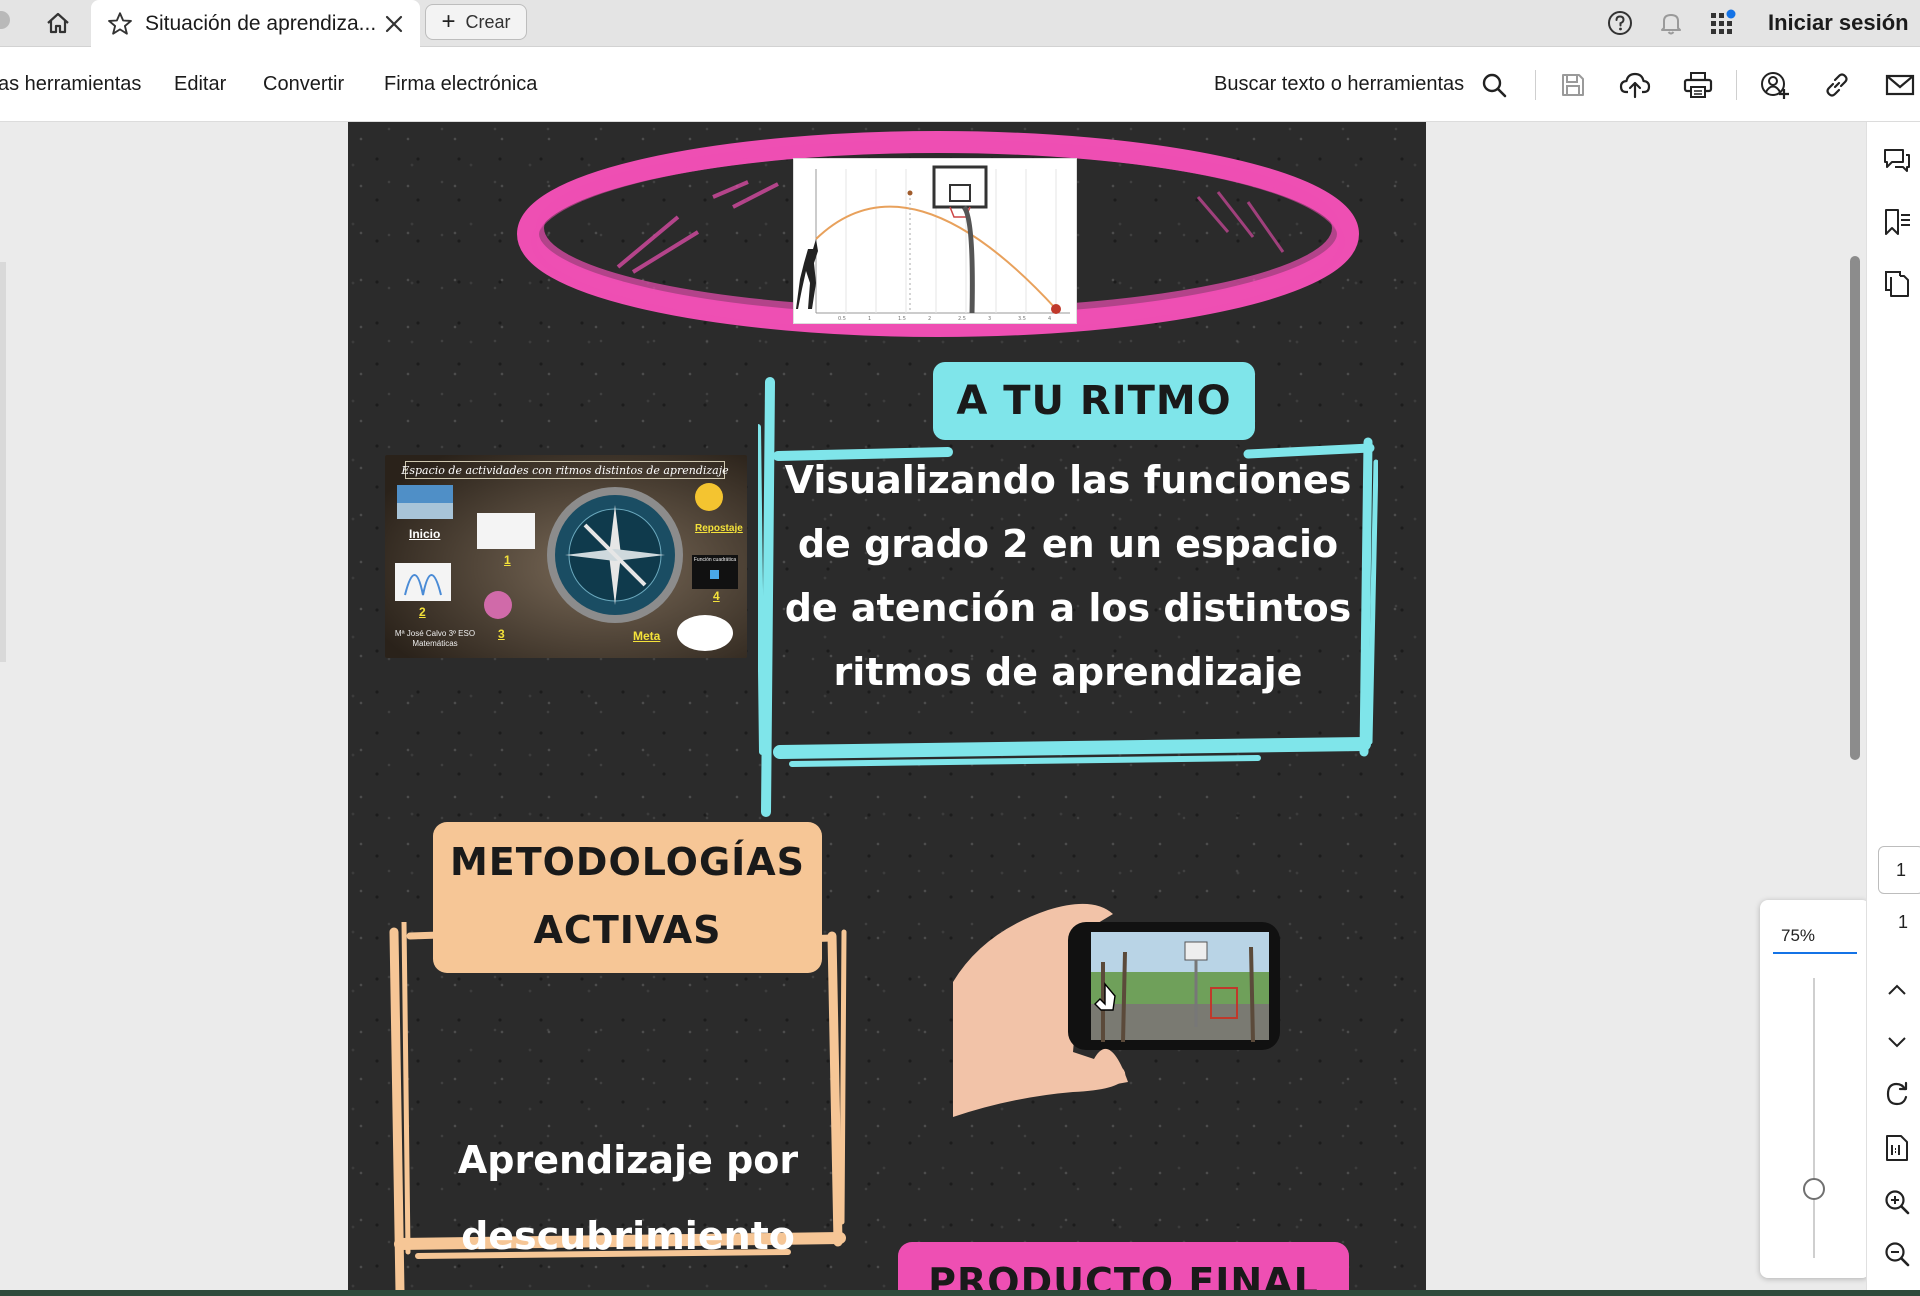 This screenshot has height=1296, width=1920. I want to click on basketball-parabola-image: 0.5 1 1.5 2 2.5 3 3.5 4, so click(935, 241).